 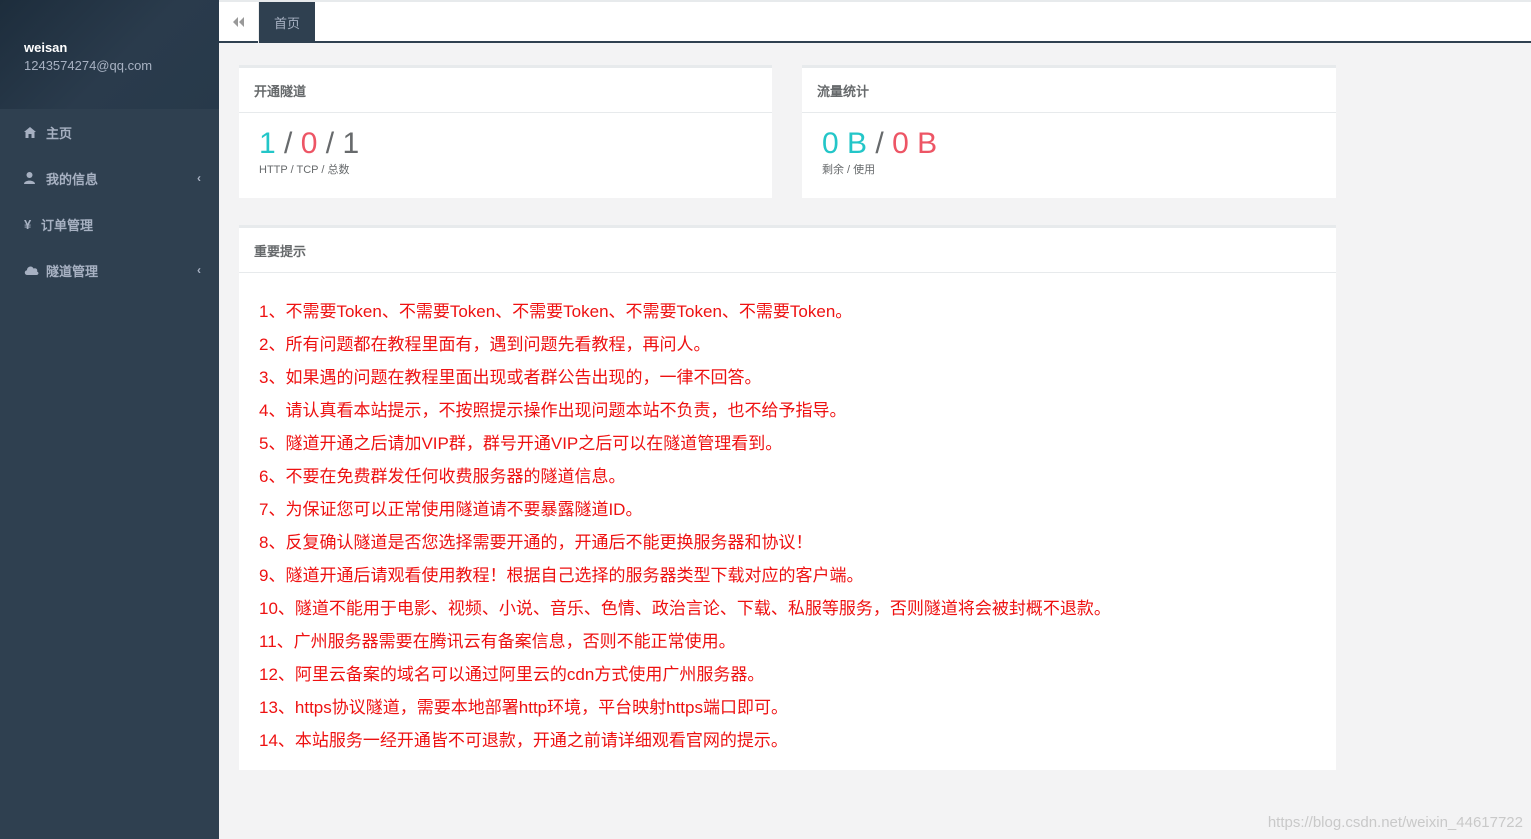 I want to click on notice-item: 14、本站服务一经开通皆不可退款，开通之前请详细观看官网的提示。, so click(x=523, y=740).